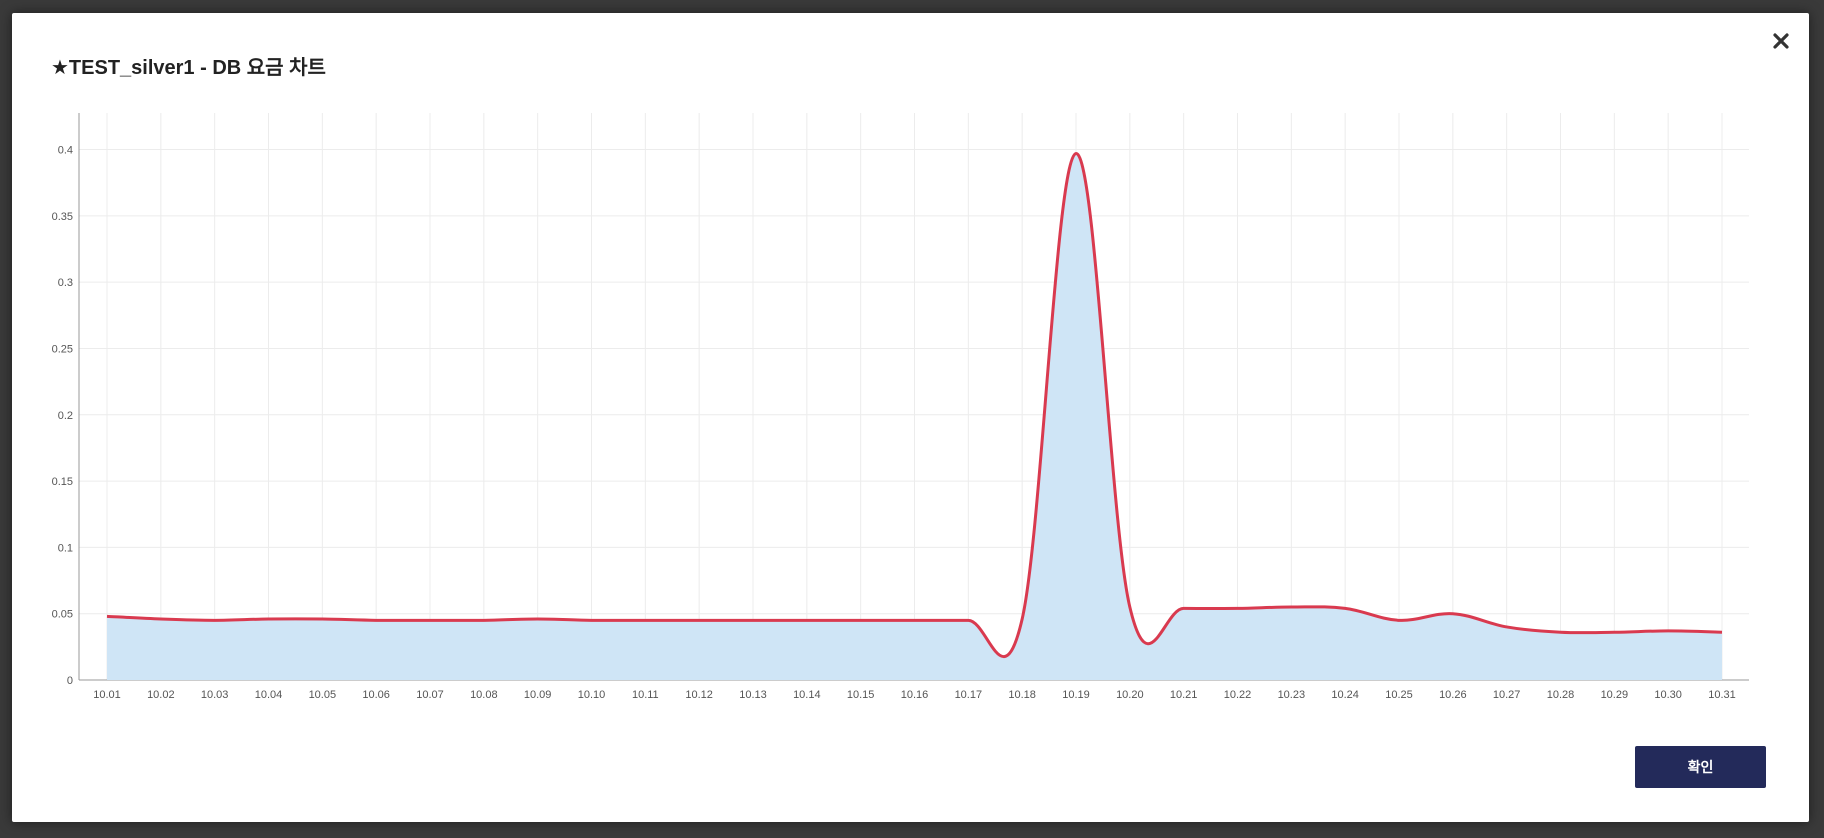 The image size is (1824, 838). Describe the element at coordinates (1238, 695) in the screenshot. I see `x-tick-label: 10.22` at that location.